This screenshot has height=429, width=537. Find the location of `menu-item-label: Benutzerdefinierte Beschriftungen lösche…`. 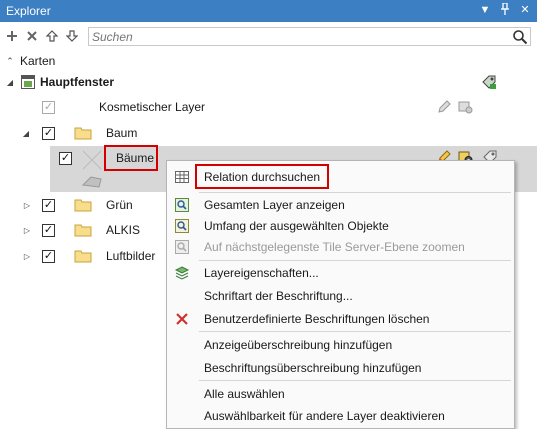

menu-item-label: Benutzerdefinierte Beschriftungen lösche… is located at coordinates (317, 319).